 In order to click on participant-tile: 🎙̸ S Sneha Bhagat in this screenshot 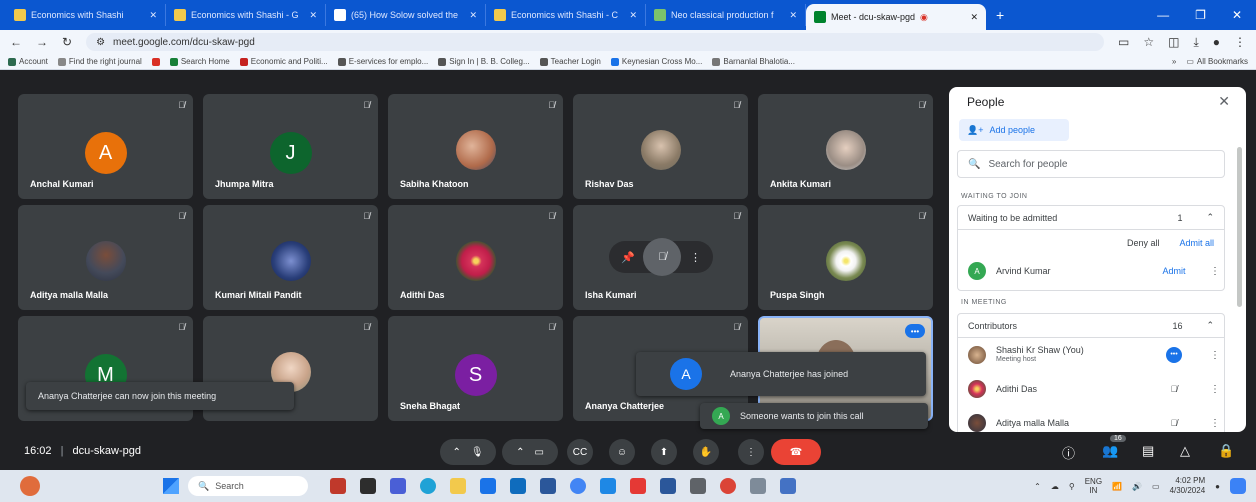, I will do `click(475, 368)`.